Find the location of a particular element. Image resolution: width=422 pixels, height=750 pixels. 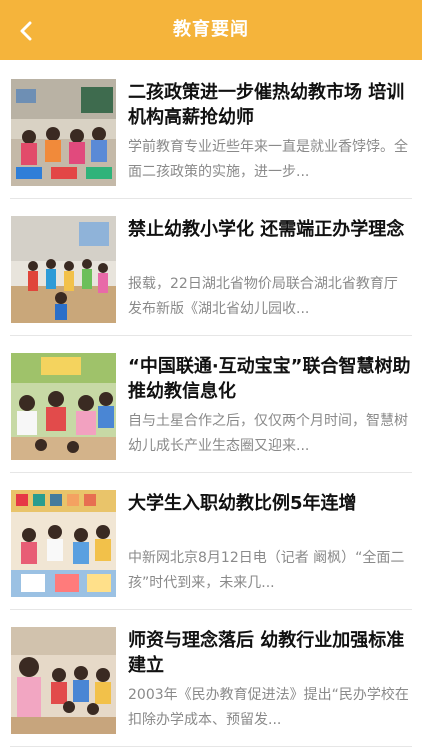

news-headline: 师资与理念落后 幼教行业加强标准建立 is located at coordinates (266, 653).